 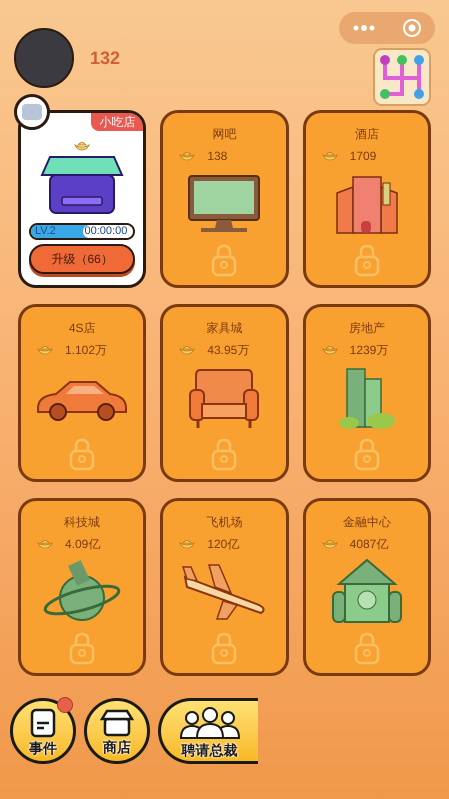 I want to click on shop-name: 家具城, so click(x=224, y=328).